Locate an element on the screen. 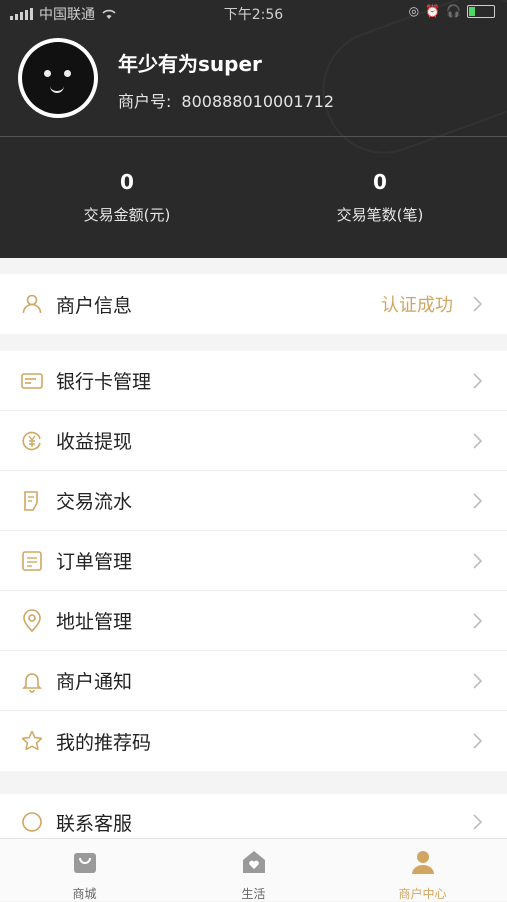 This screenshot has height=902, width=507. tab-label: 商户中心 is located at coordinates (422, 894).